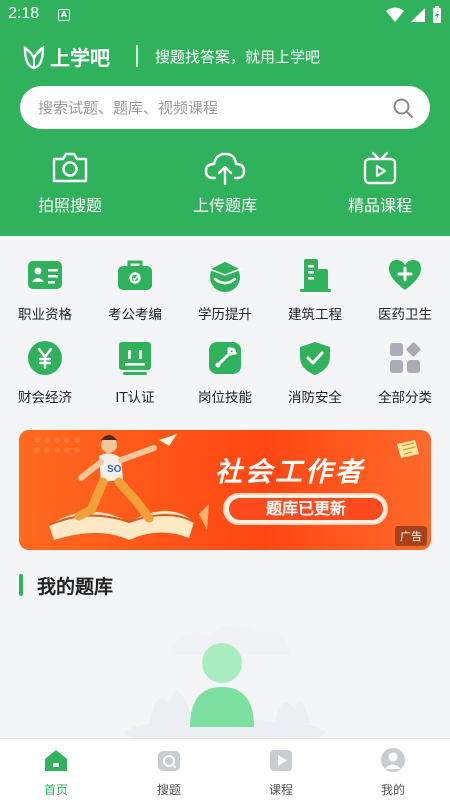 The width and height of the screenshot is (450, 800). Describe the element at coordinates (225, 685) in the screenshot. I see `empty-user-icon` at that location.